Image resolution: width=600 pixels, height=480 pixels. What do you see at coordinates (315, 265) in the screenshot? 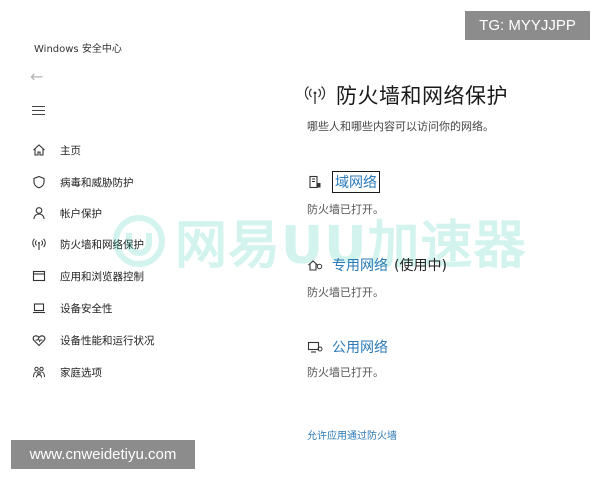
I see `home-network-icon` at bounding box center [315, 265].